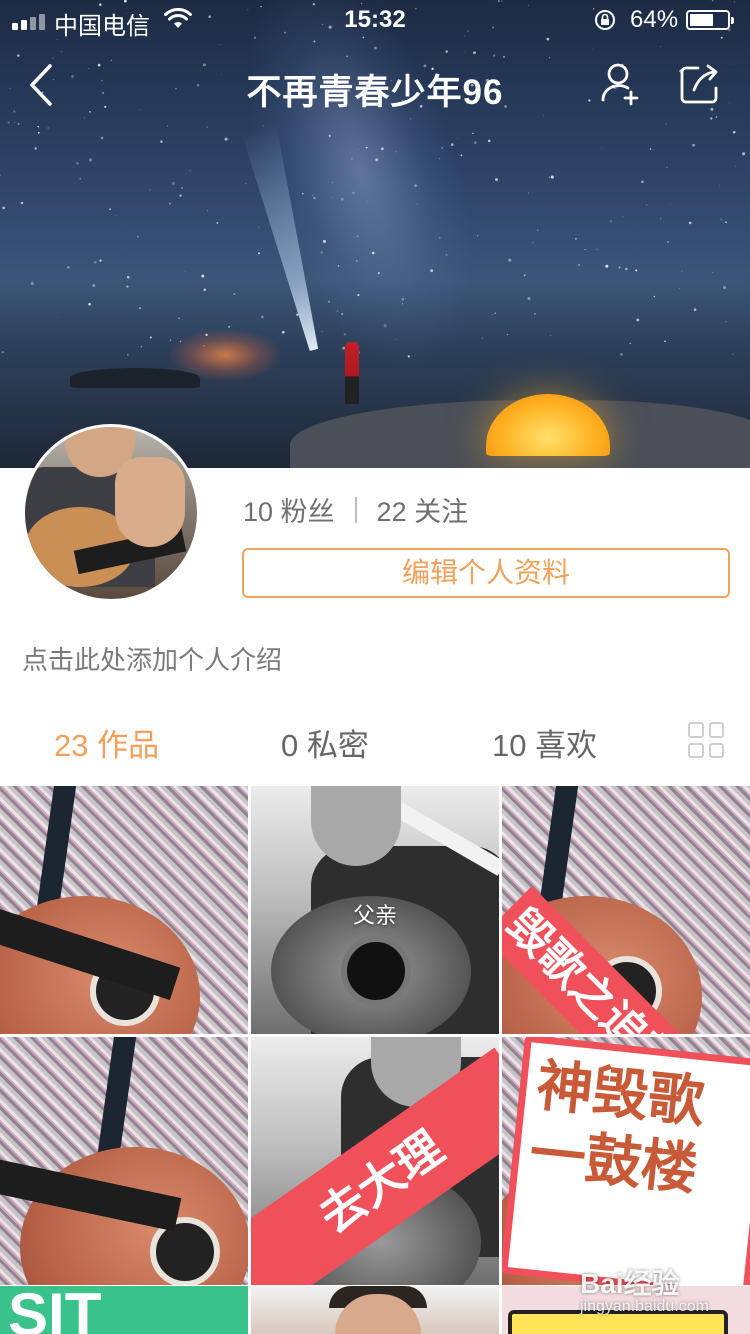 This screenshot has width=750, height=1334. Describe the element at coordinates (152, 658) in the screenshot. I see `intro-placeholder: 点击此处添加个人介绍` at that location.